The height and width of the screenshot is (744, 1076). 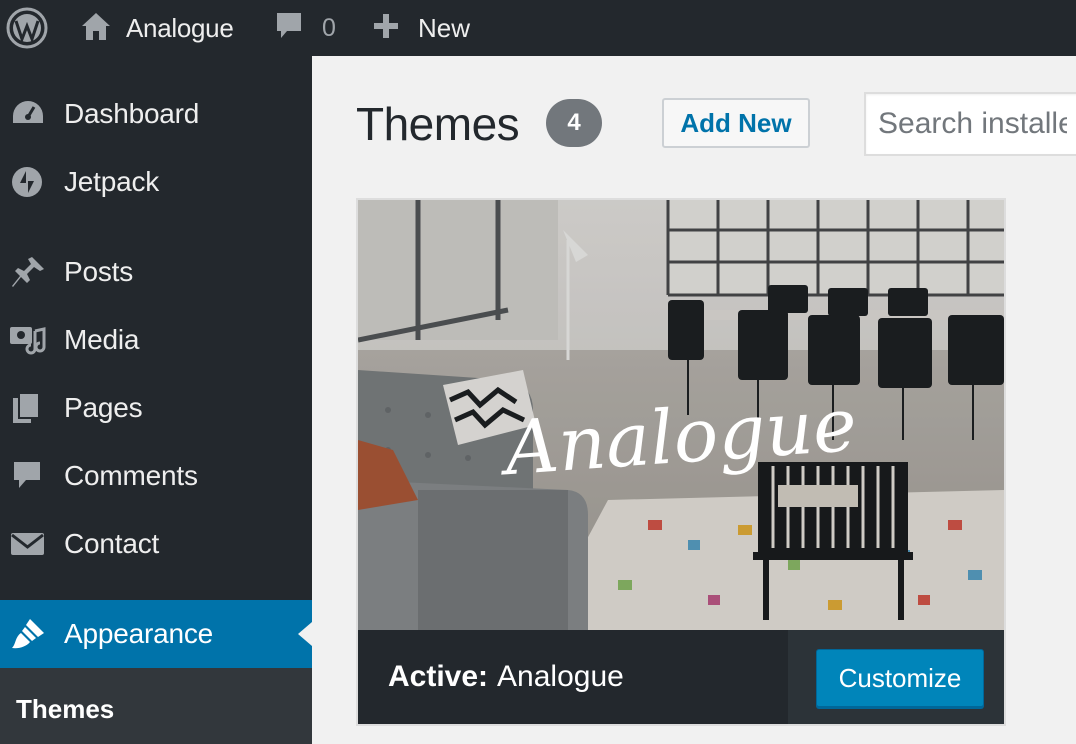 What do you see at coordinates (180, 27) in the screenshot?
I see `site-name: Analogue` at bounding box center [180, 27].